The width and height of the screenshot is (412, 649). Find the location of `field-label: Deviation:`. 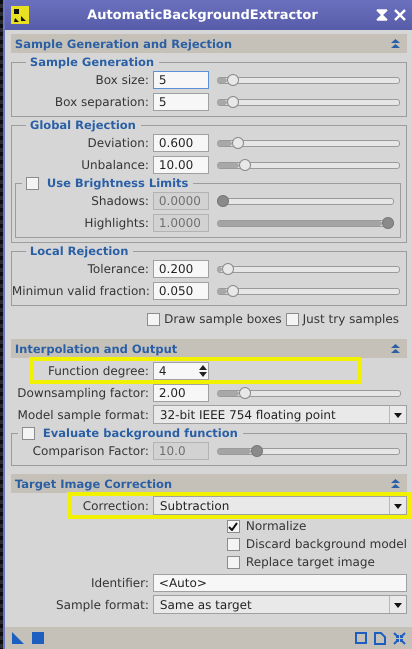

field-label: Deviation: is located at coordinates (117, 143).